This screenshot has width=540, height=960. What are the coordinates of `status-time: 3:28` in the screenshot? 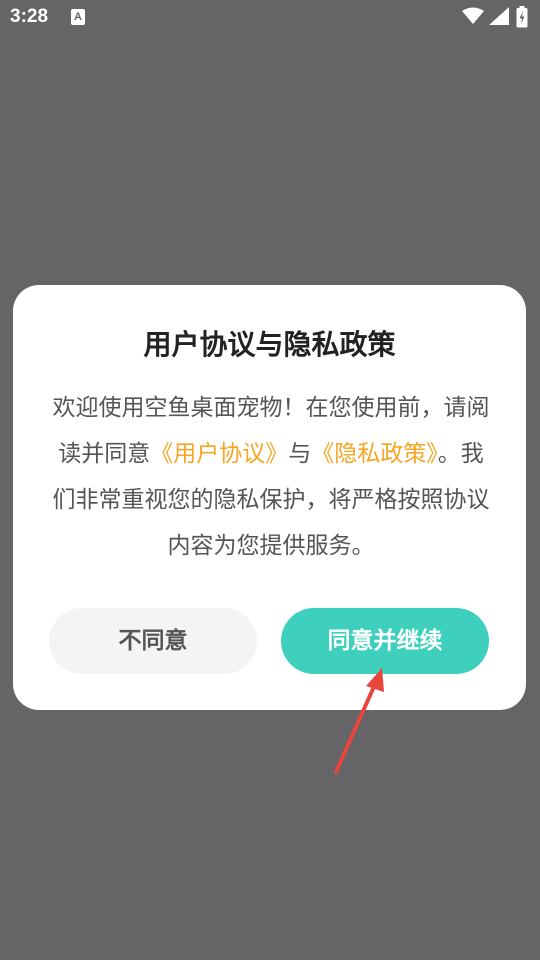 It's located at (29, 16).